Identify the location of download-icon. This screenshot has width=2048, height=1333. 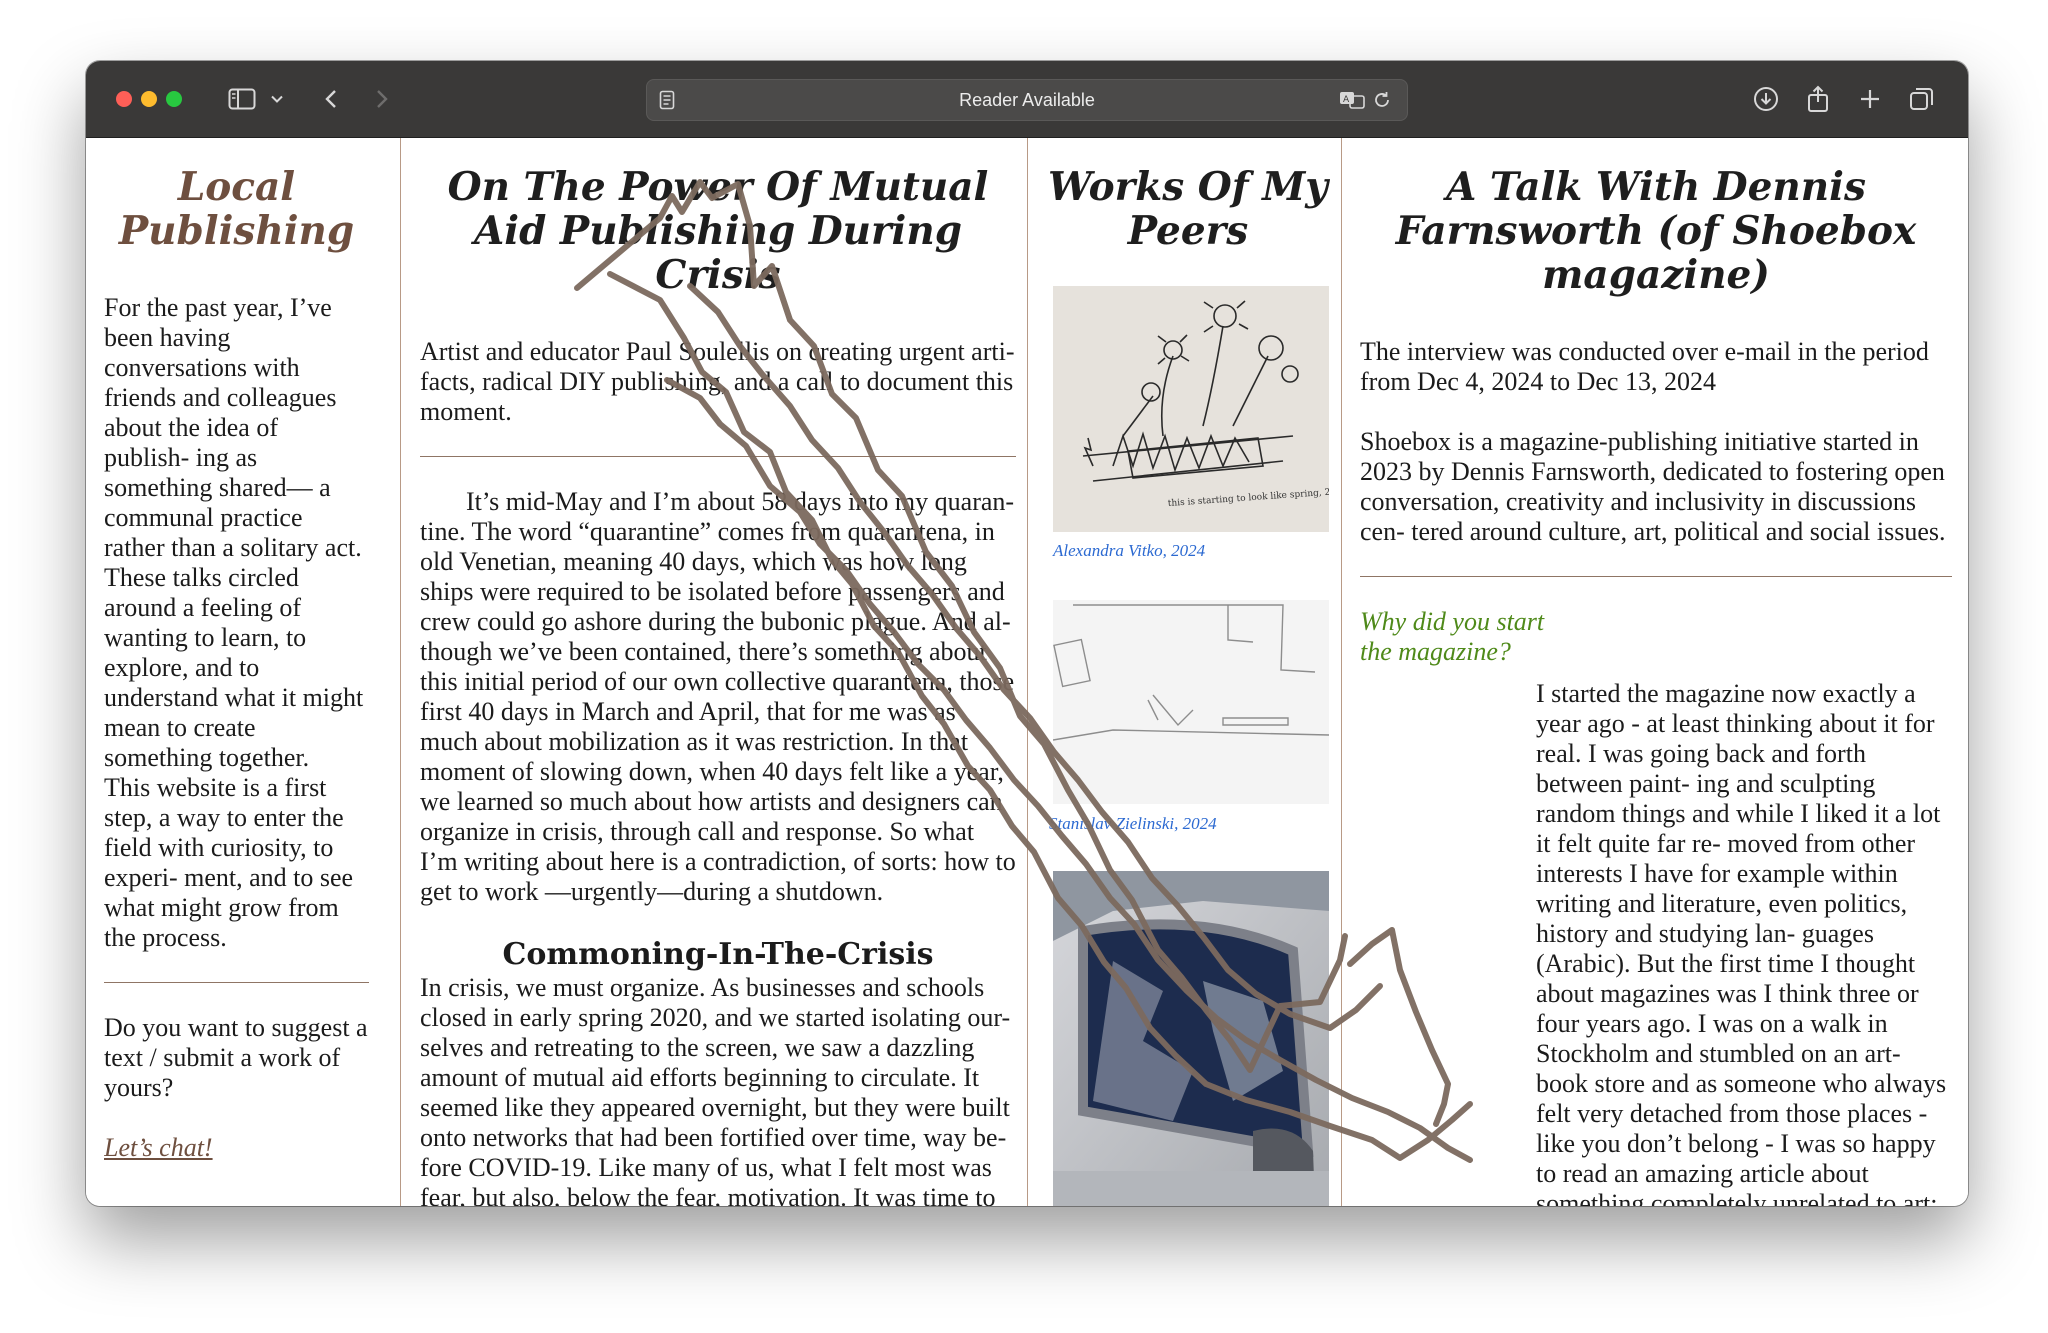
(1766, 99).